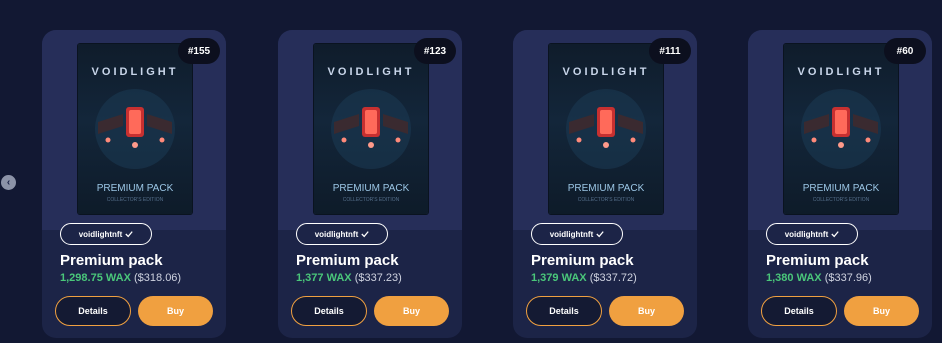 Image resolution: width=942 pixels, height=343 pixels. Describe the element at coordinates (95, 278) in the screenshot. I see `price-wax: 1,298.75 WAX` at that location.